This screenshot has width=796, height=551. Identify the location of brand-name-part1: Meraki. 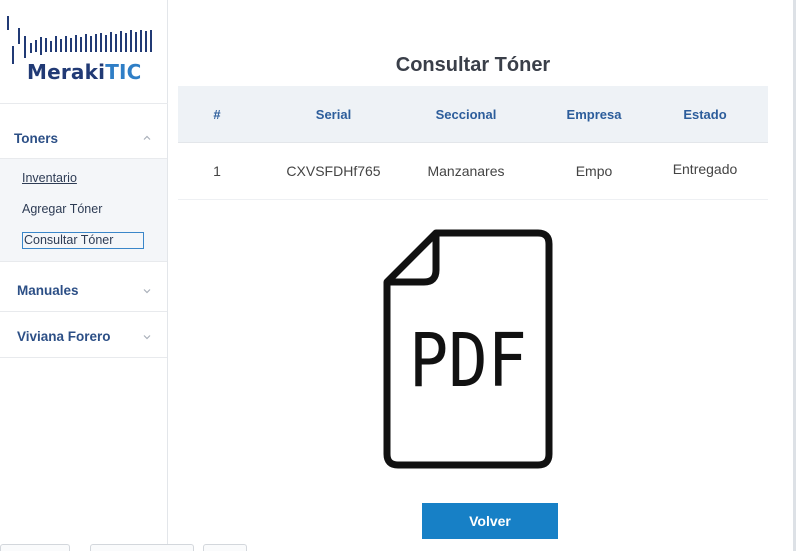
(66, 72).